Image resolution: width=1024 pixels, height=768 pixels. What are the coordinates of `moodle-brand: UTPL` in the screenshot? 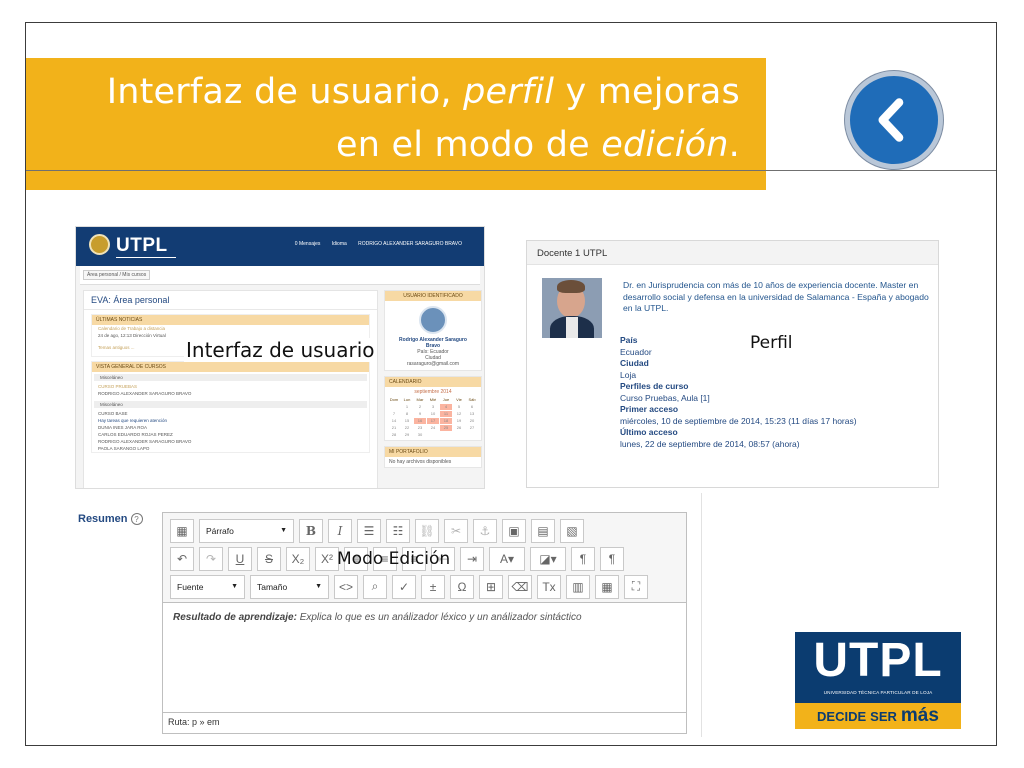 It's located at (146, 246).